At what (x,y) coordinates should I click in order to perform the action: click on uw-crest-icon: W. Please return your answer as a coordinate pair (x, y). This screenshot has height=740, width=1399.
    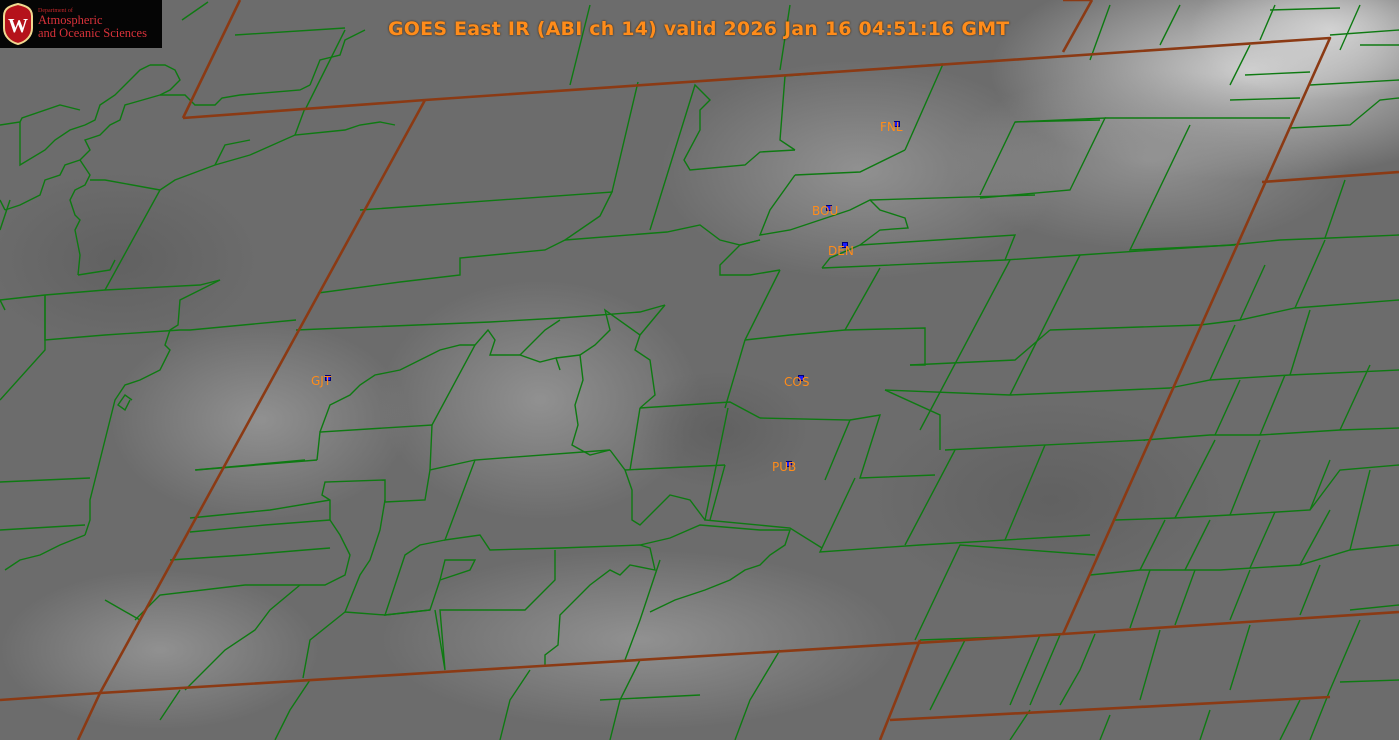
    Looking at the image, I should click on (18, 24).